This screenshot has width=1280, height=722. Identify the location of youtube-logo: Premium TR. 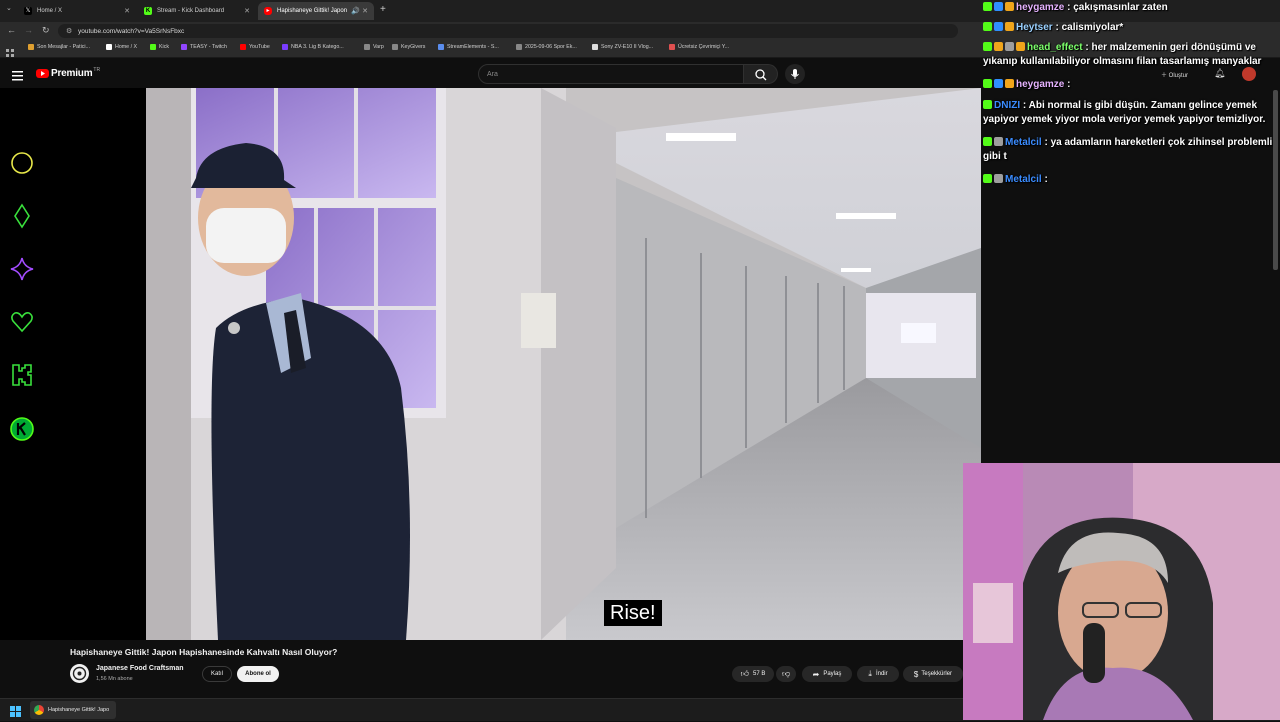
(68, 72).